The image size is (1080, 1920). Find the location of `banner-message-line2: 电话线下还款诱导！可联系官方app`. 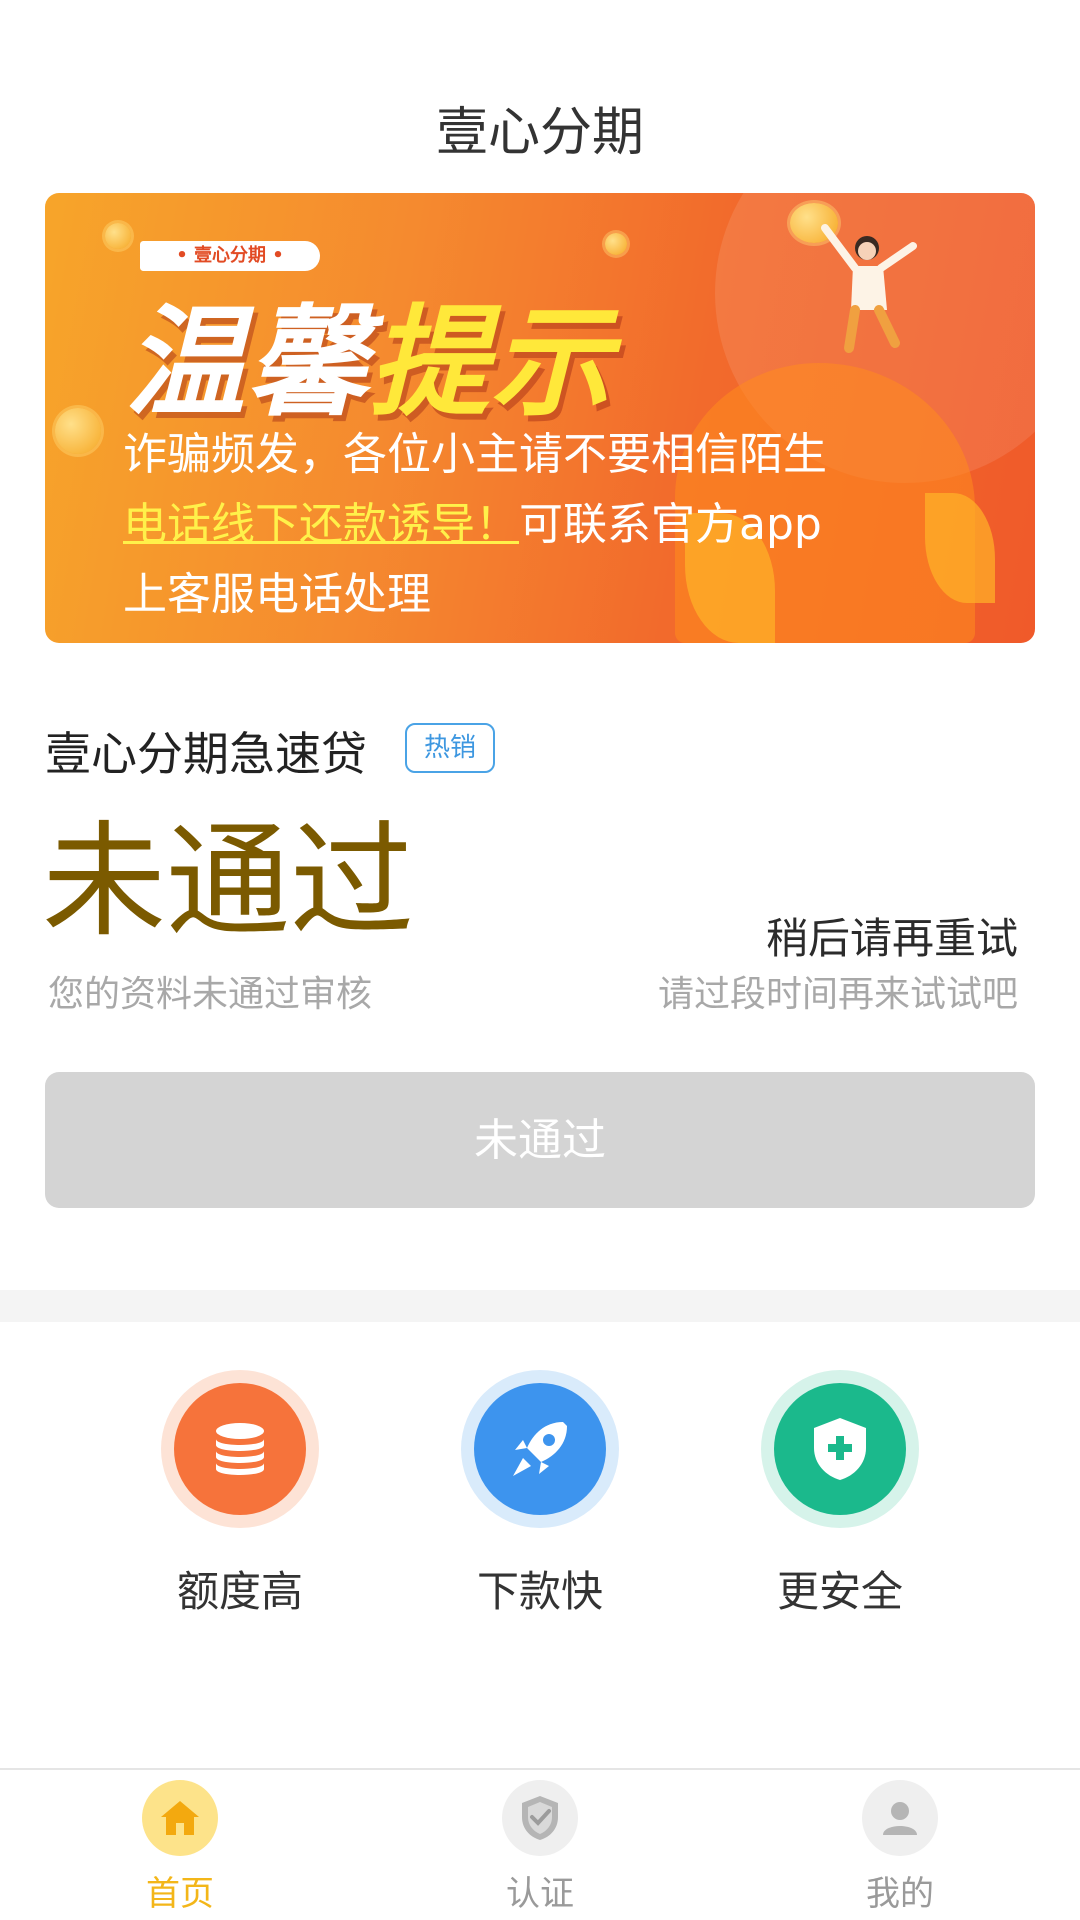

banner-message-line2: 电话线下还款诱导！可联系官方app is located at coordinates (472, 520).